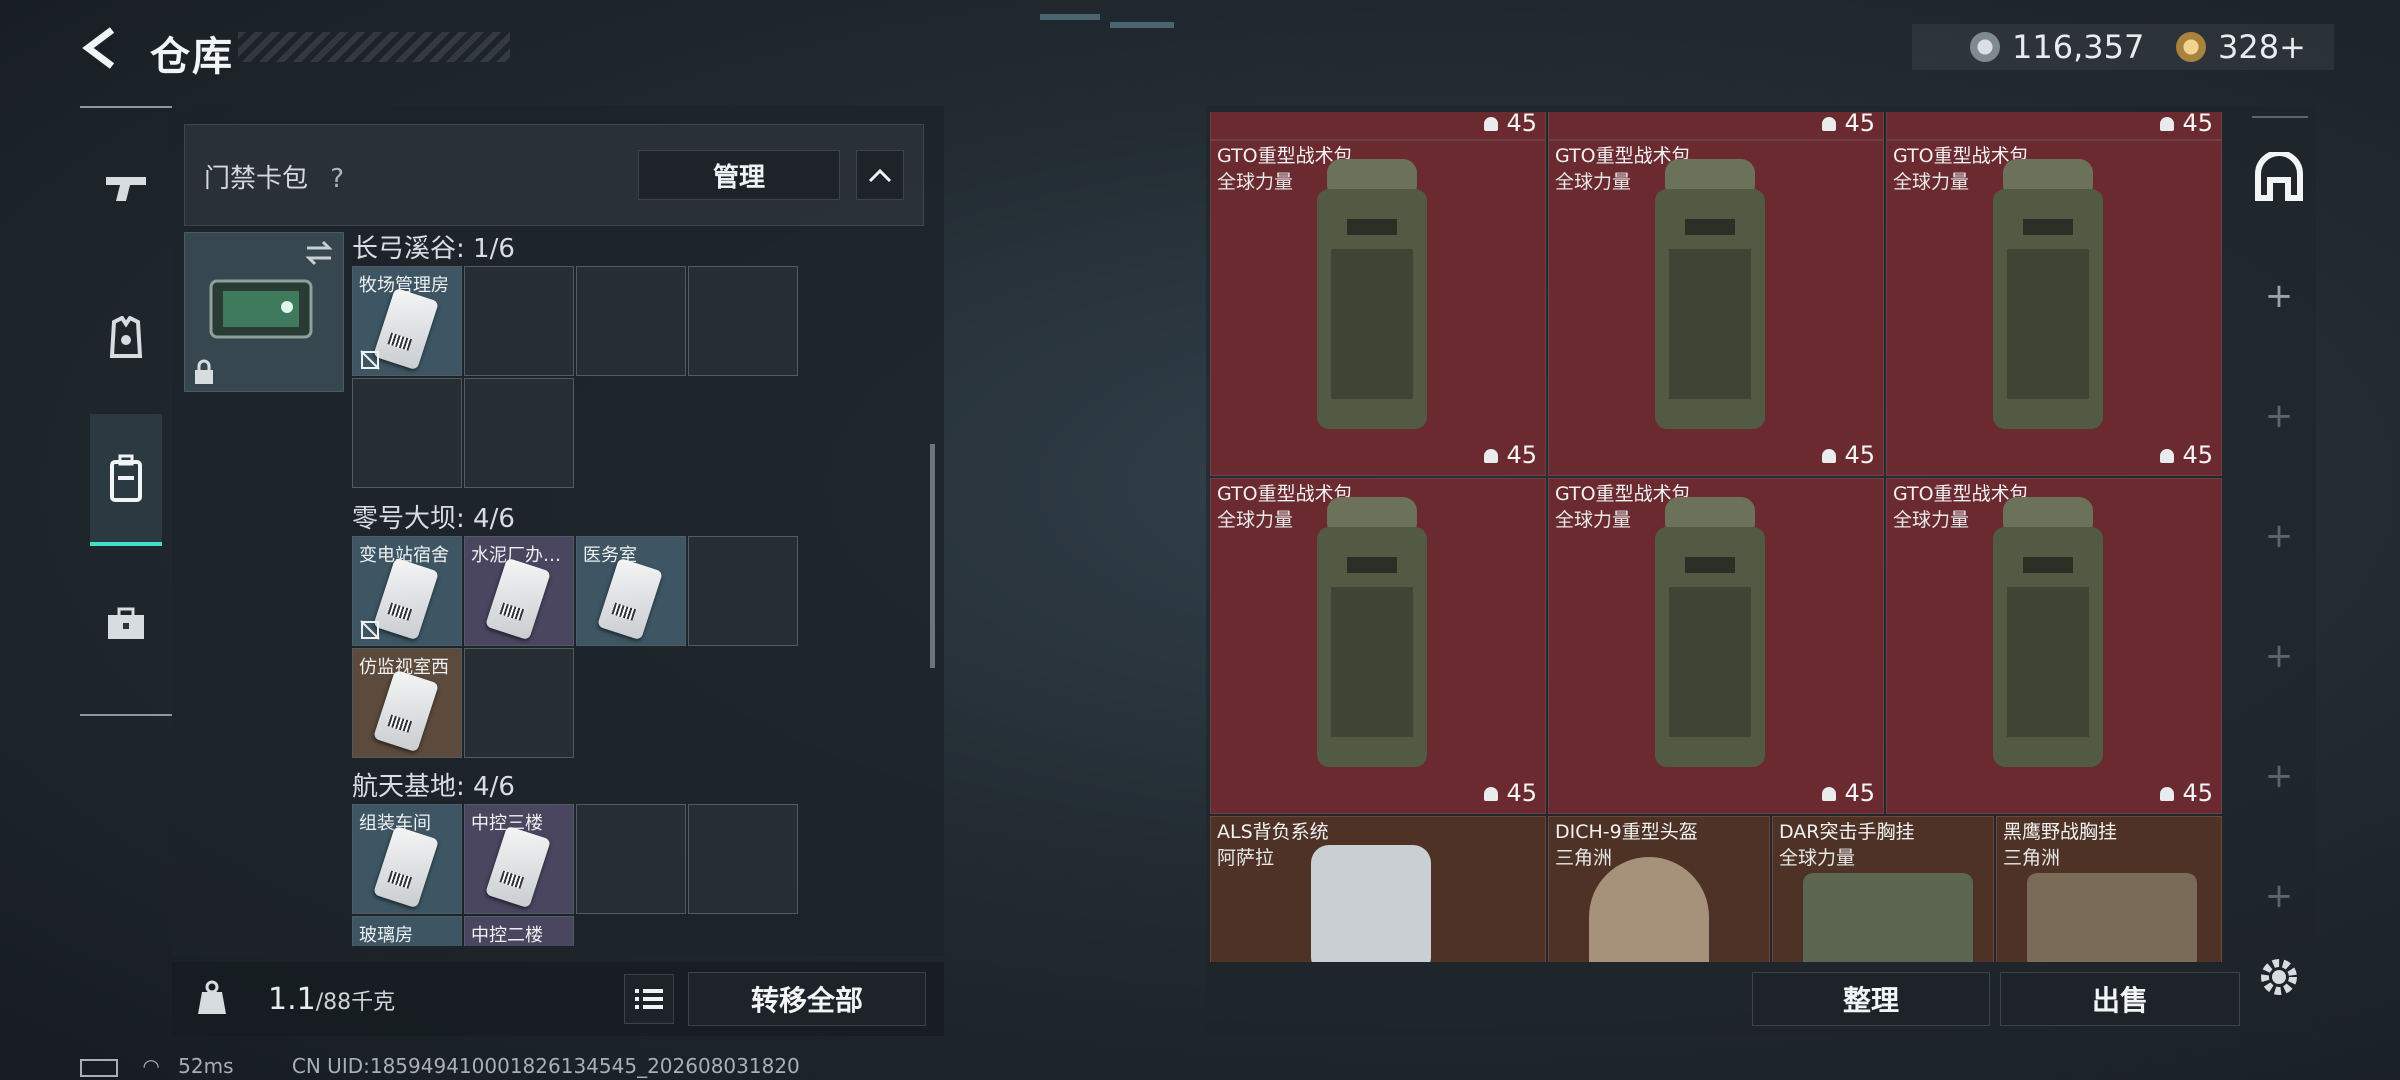 The height and width of the screenshot is (1080, 2400). What do you see at coordinates (880, 175) in the screenshot?
I see `collapse-button` at bounding box center [880, 175].